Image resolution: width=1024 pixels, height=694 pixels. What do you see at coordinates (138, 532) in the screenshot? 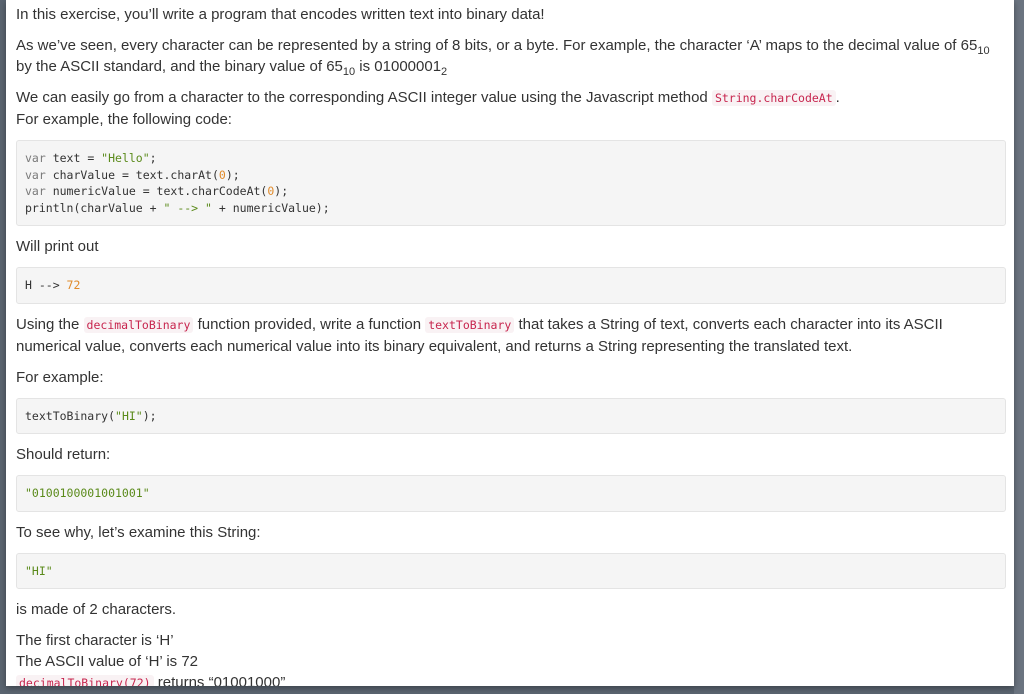
I see `to-see-why-text: To see why, let’s examine this String:` at bounding box center [138, 532].